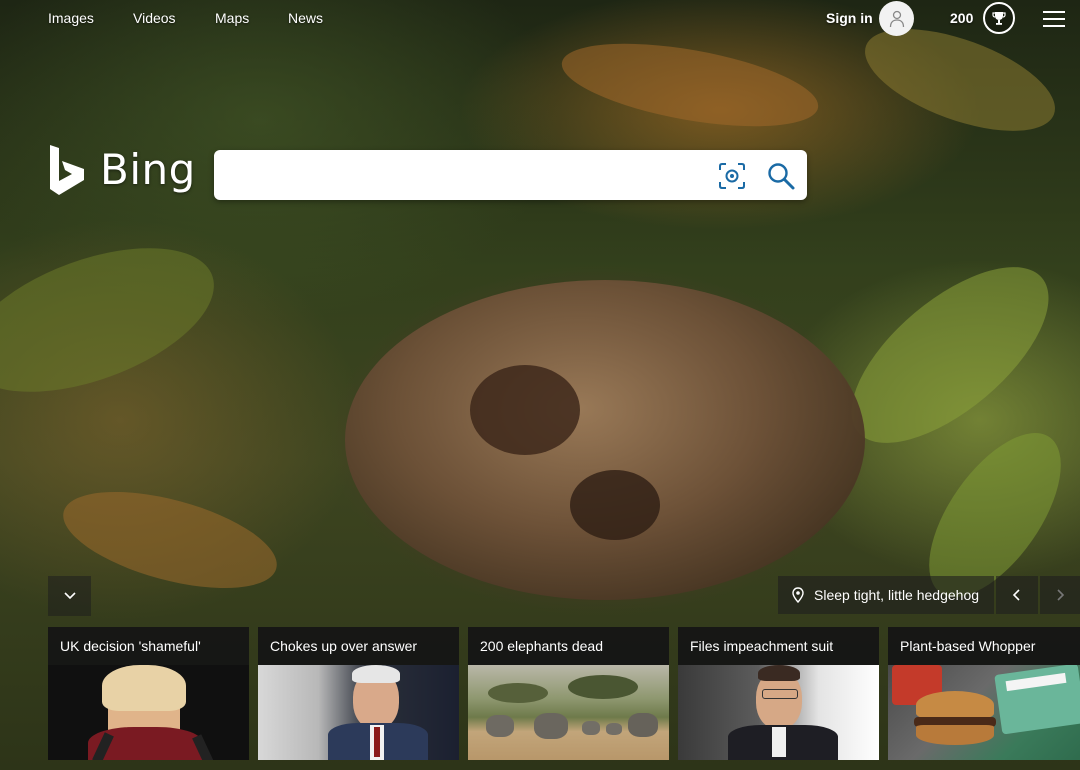 This screenshot has height=770, width=1080. What do you see at coordinates (999, 18) in the screenshot?
I see `trophy-icon` at bounding box center [999, 18].